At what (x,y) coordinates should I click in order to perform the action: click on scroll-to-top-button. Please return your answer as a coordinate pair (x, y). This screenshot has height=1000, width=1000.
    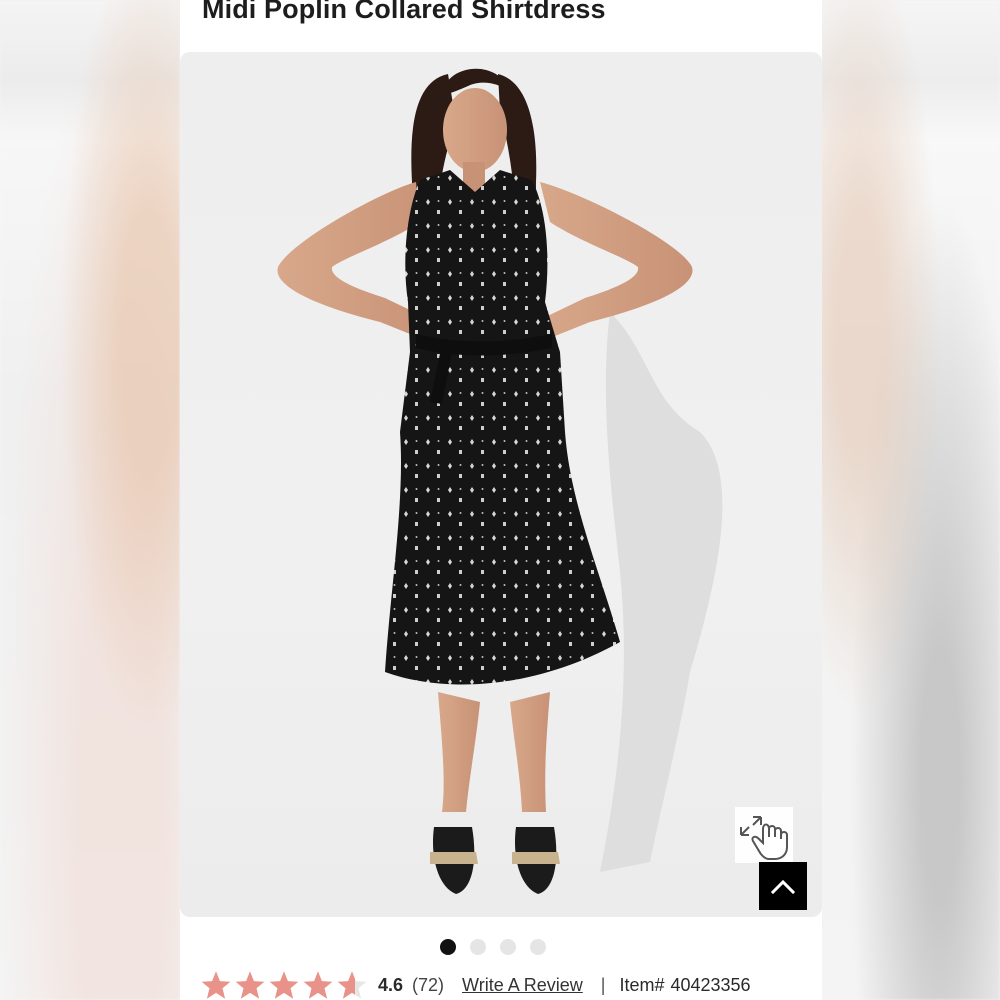
    Looking at the image, I should click on (783, 886).